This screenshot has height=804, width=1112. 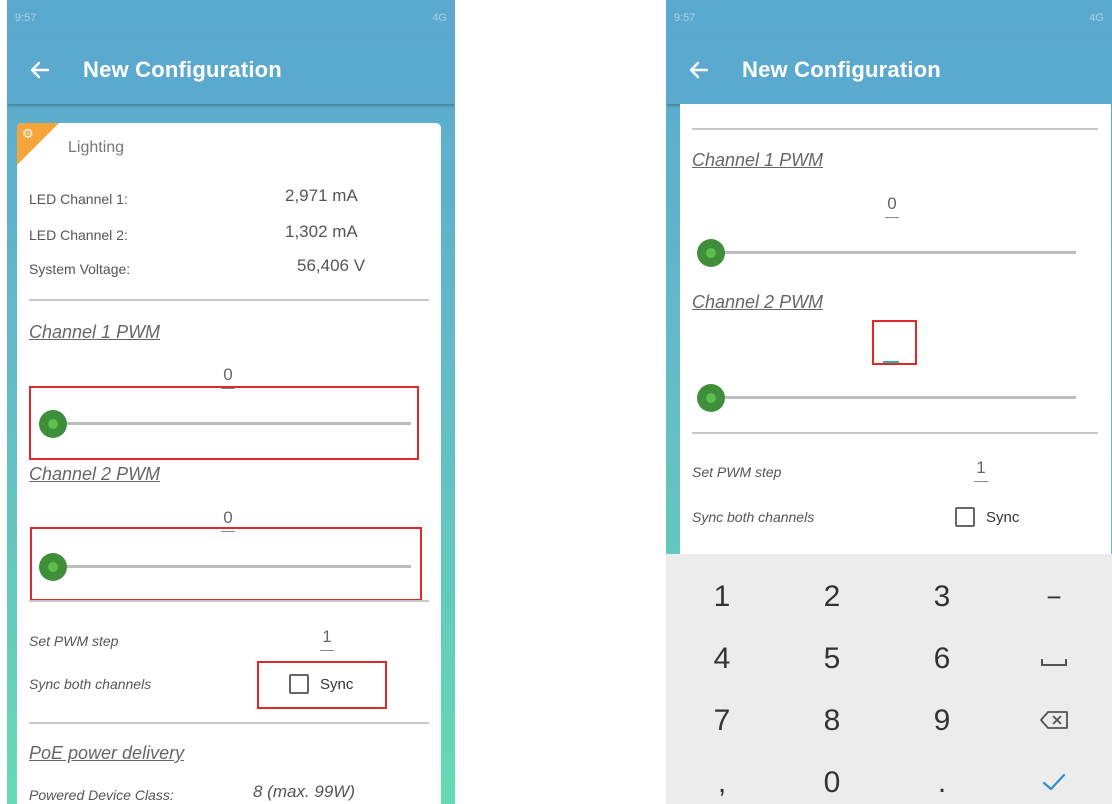 What do you see at coordinates (331, 265) in the screenshot?
I see `reading-value-voltage: 56,406 V` at bounding box center [331, 265].